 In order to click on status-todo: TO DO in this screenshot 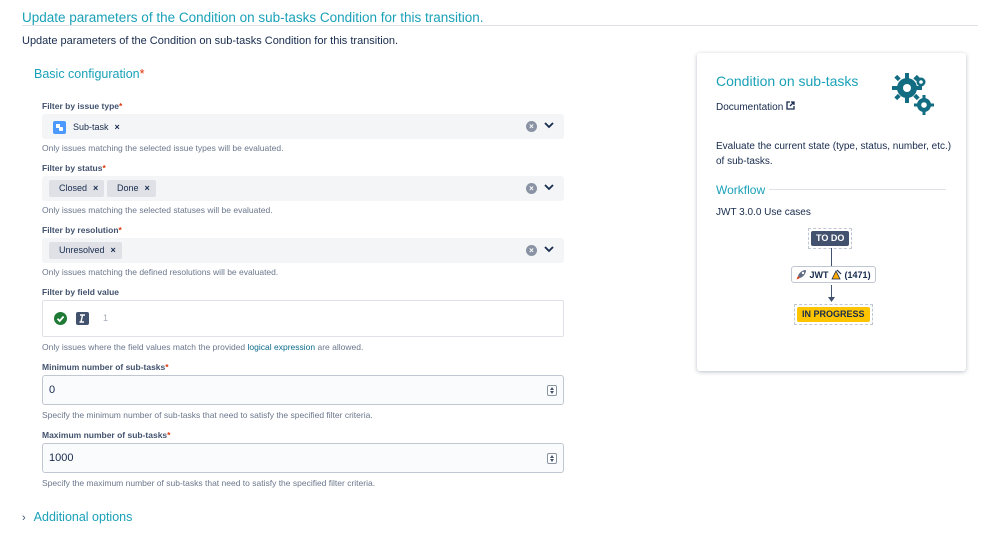, I will do `click(830, 238)`.